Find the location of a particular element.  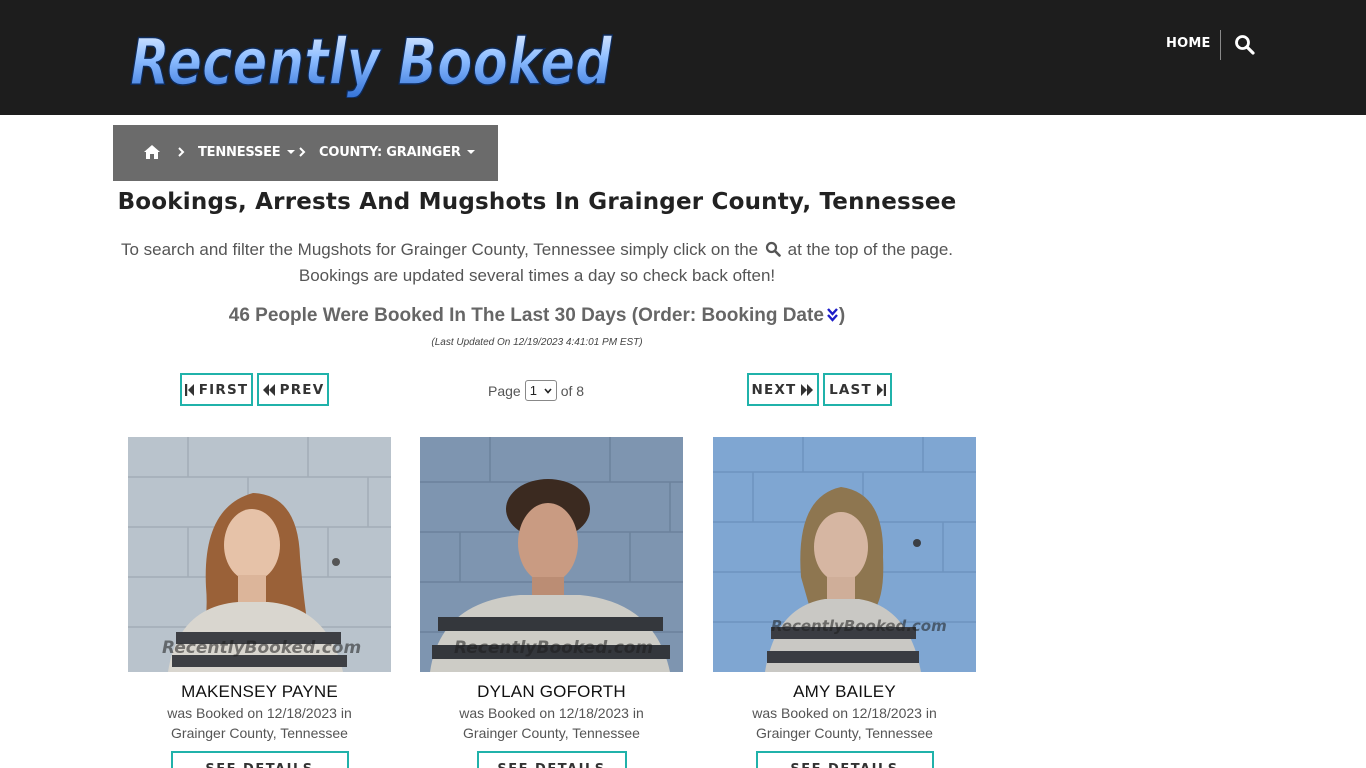

page-select-value: 1 is located at coordinates (533, 390).